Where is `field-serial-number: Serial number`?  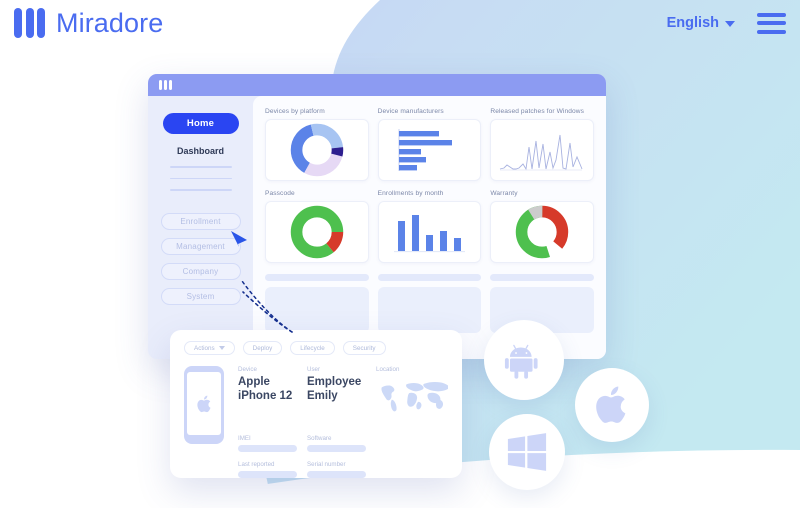 field-serial-number: Serial number is located at coordinates (336, 469).